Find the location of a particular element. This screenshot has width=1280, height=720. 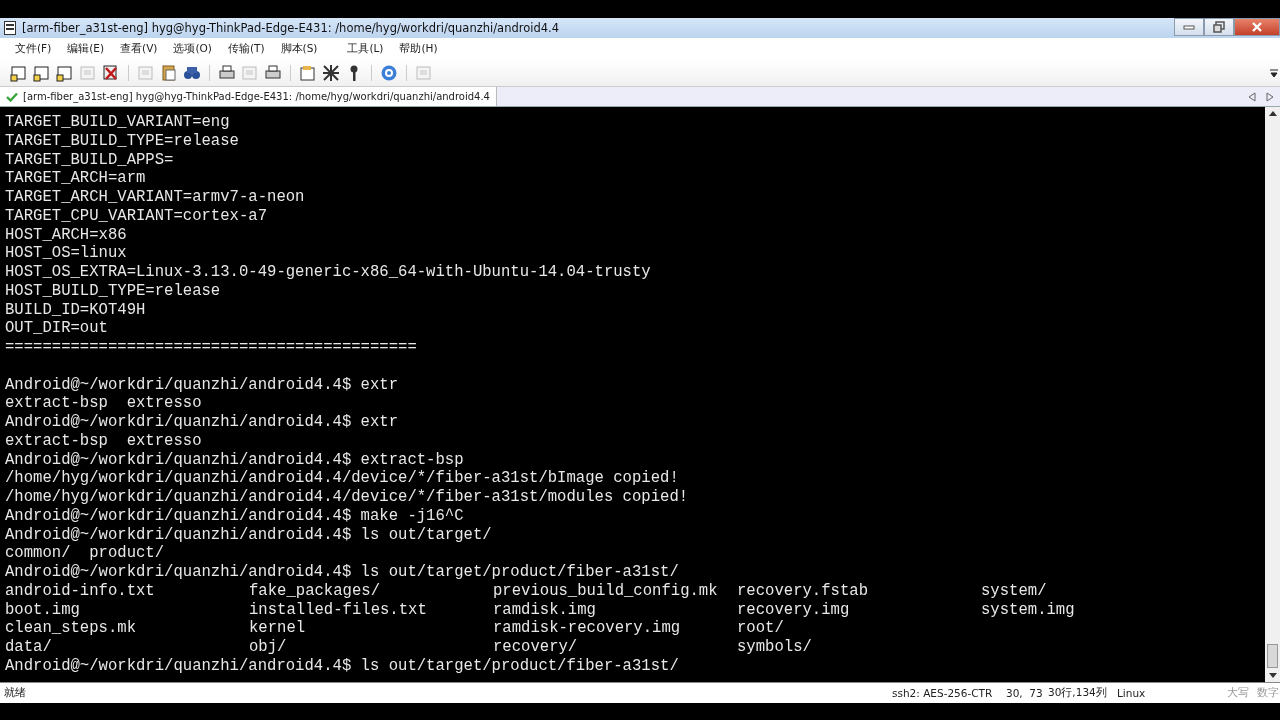

terminal-line: /home/hyg/workdri/quanzhi/android4.4/device/*/fiber-a31st/modules copied! is located at coordinates (347, 497).